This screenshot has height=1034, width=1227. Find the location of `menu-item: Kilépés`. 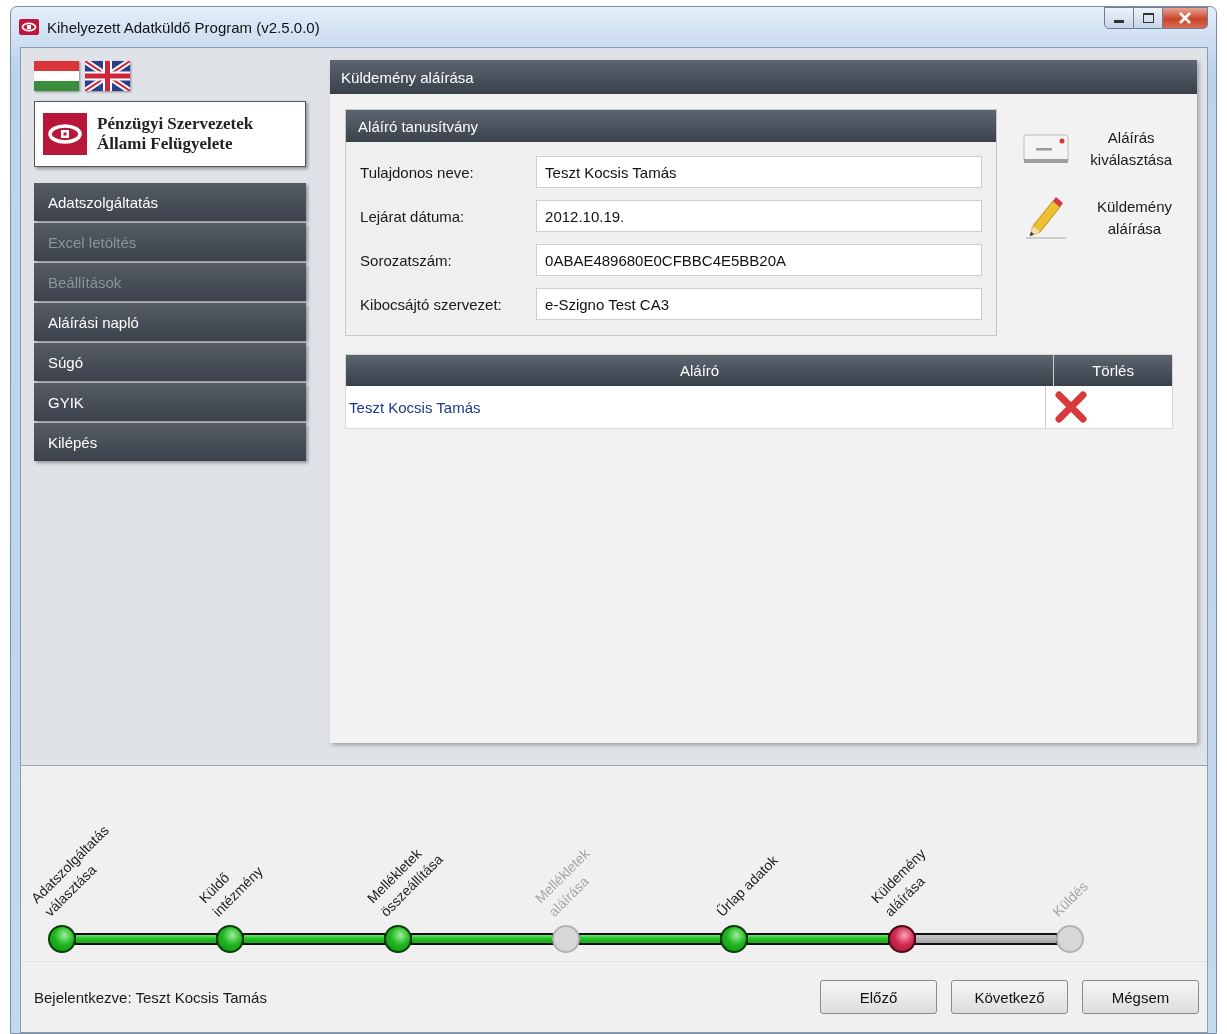

menu-item: Kilépés is located at coordinates (170, 442).